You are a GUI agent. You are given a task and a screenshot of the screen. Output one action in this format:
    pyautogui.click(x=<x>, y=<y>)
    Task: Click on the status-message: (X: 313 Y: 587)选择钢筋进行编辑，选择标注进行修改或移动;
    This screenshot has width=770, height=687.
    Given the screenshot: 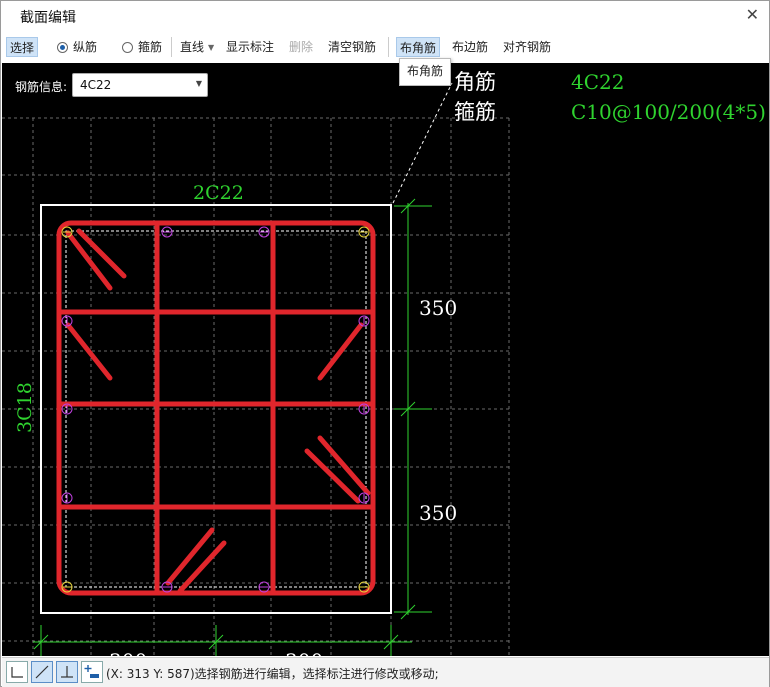 What is the action you would take?
    pyautogui.click(x=272, y=673)
    